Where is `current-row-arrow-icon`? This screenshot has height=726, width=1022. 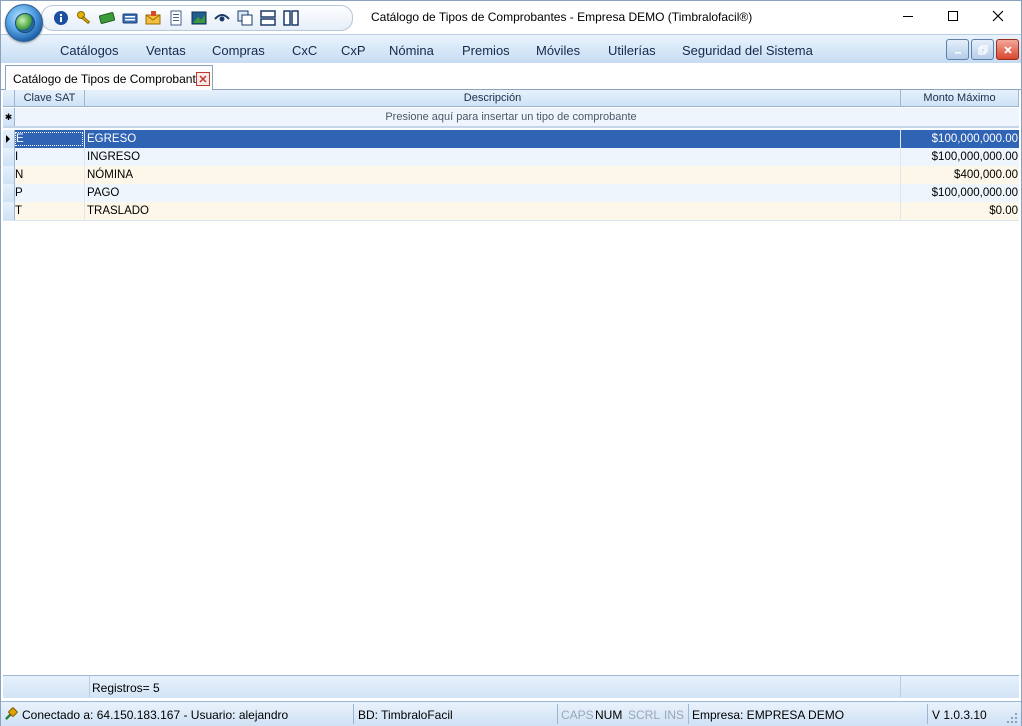 current-row-arrow-icon is located at coordinates (8, 139).